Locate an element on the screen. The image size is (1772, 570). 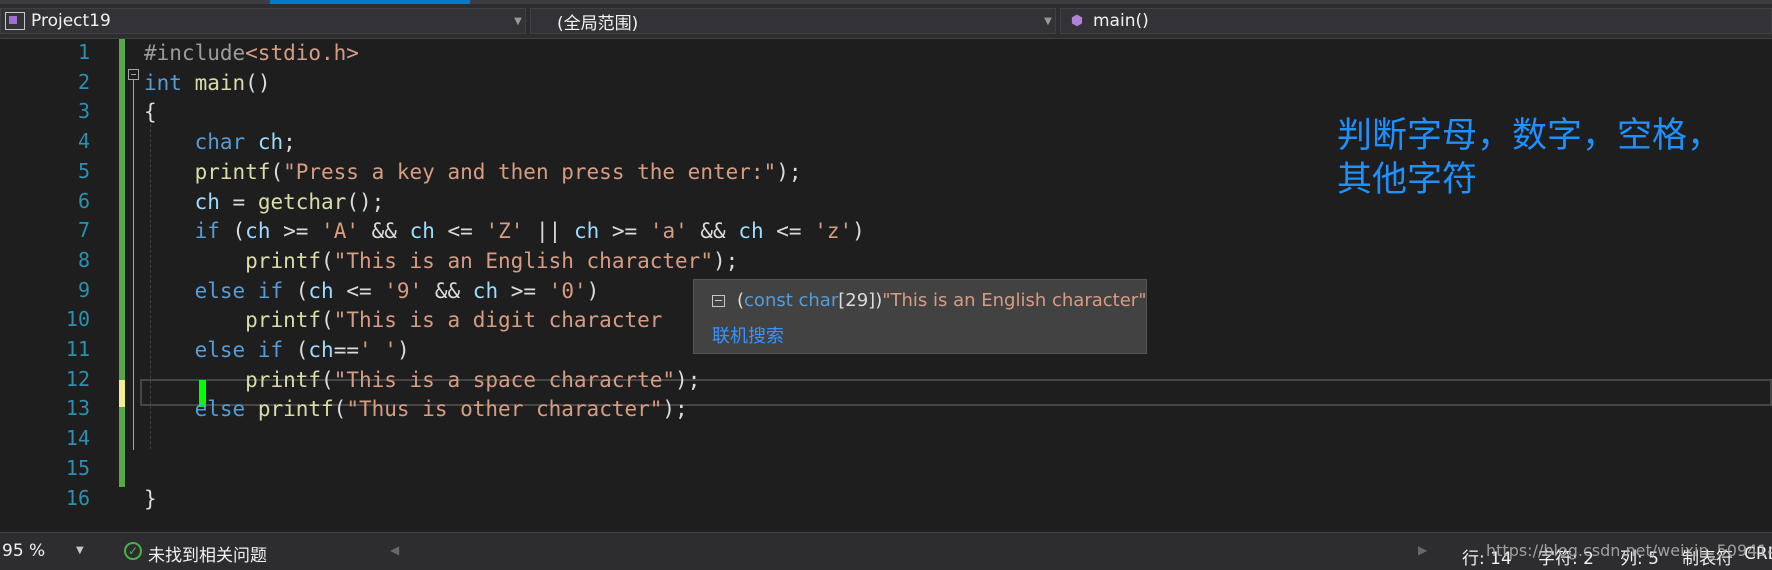
scope-dropdown: (全局范围) ▼ is located at coordinates (793, 21).